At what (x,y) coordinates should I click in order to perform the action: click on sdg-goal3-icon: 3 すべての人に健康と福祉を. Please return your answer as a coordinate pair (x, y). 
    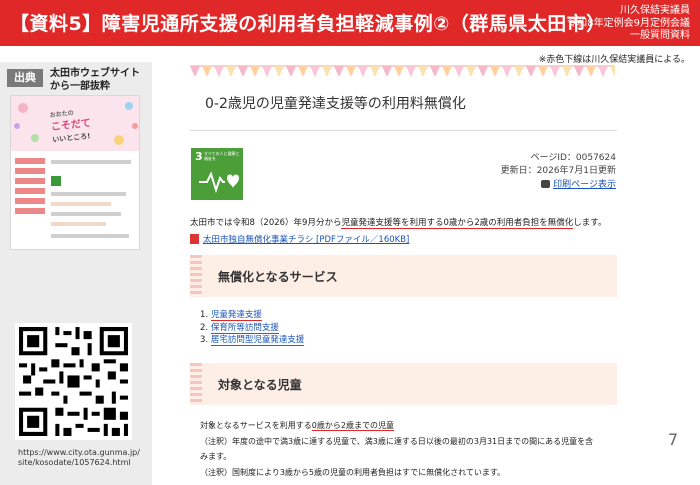
    Looking at the image, I should click on (217, 174).